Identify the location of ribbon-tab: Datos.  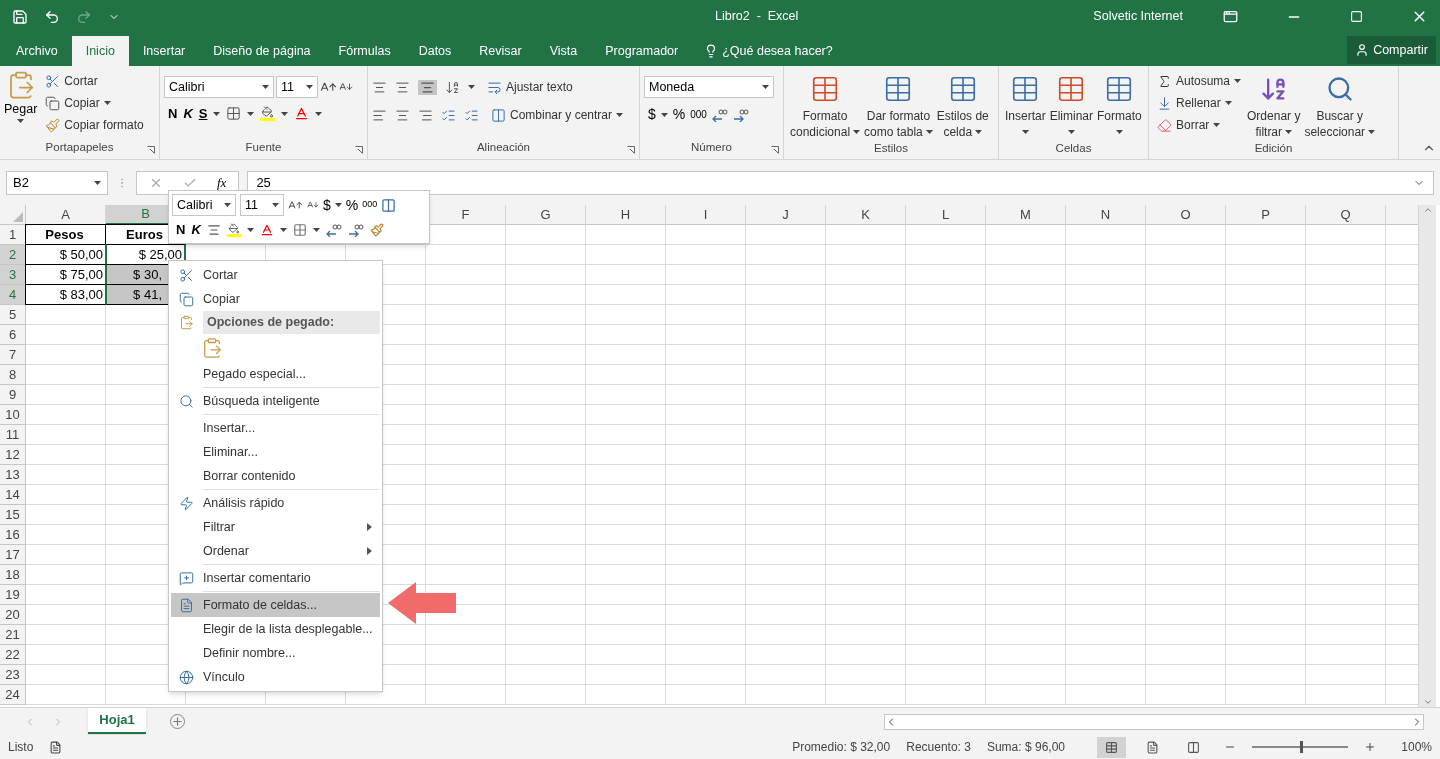
(435, 51).